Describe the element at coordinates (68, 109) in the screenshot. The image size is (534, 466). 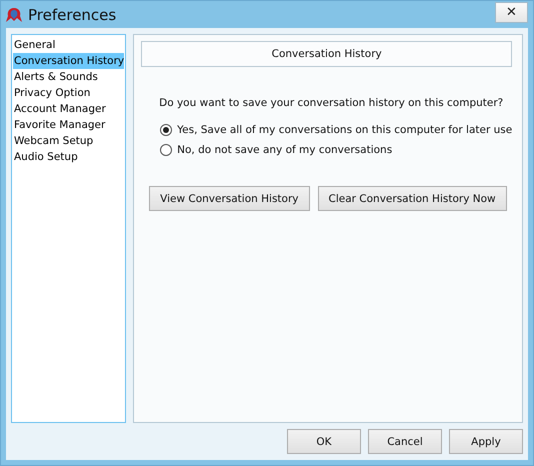
I see `category-item: Account Manager` at that location.